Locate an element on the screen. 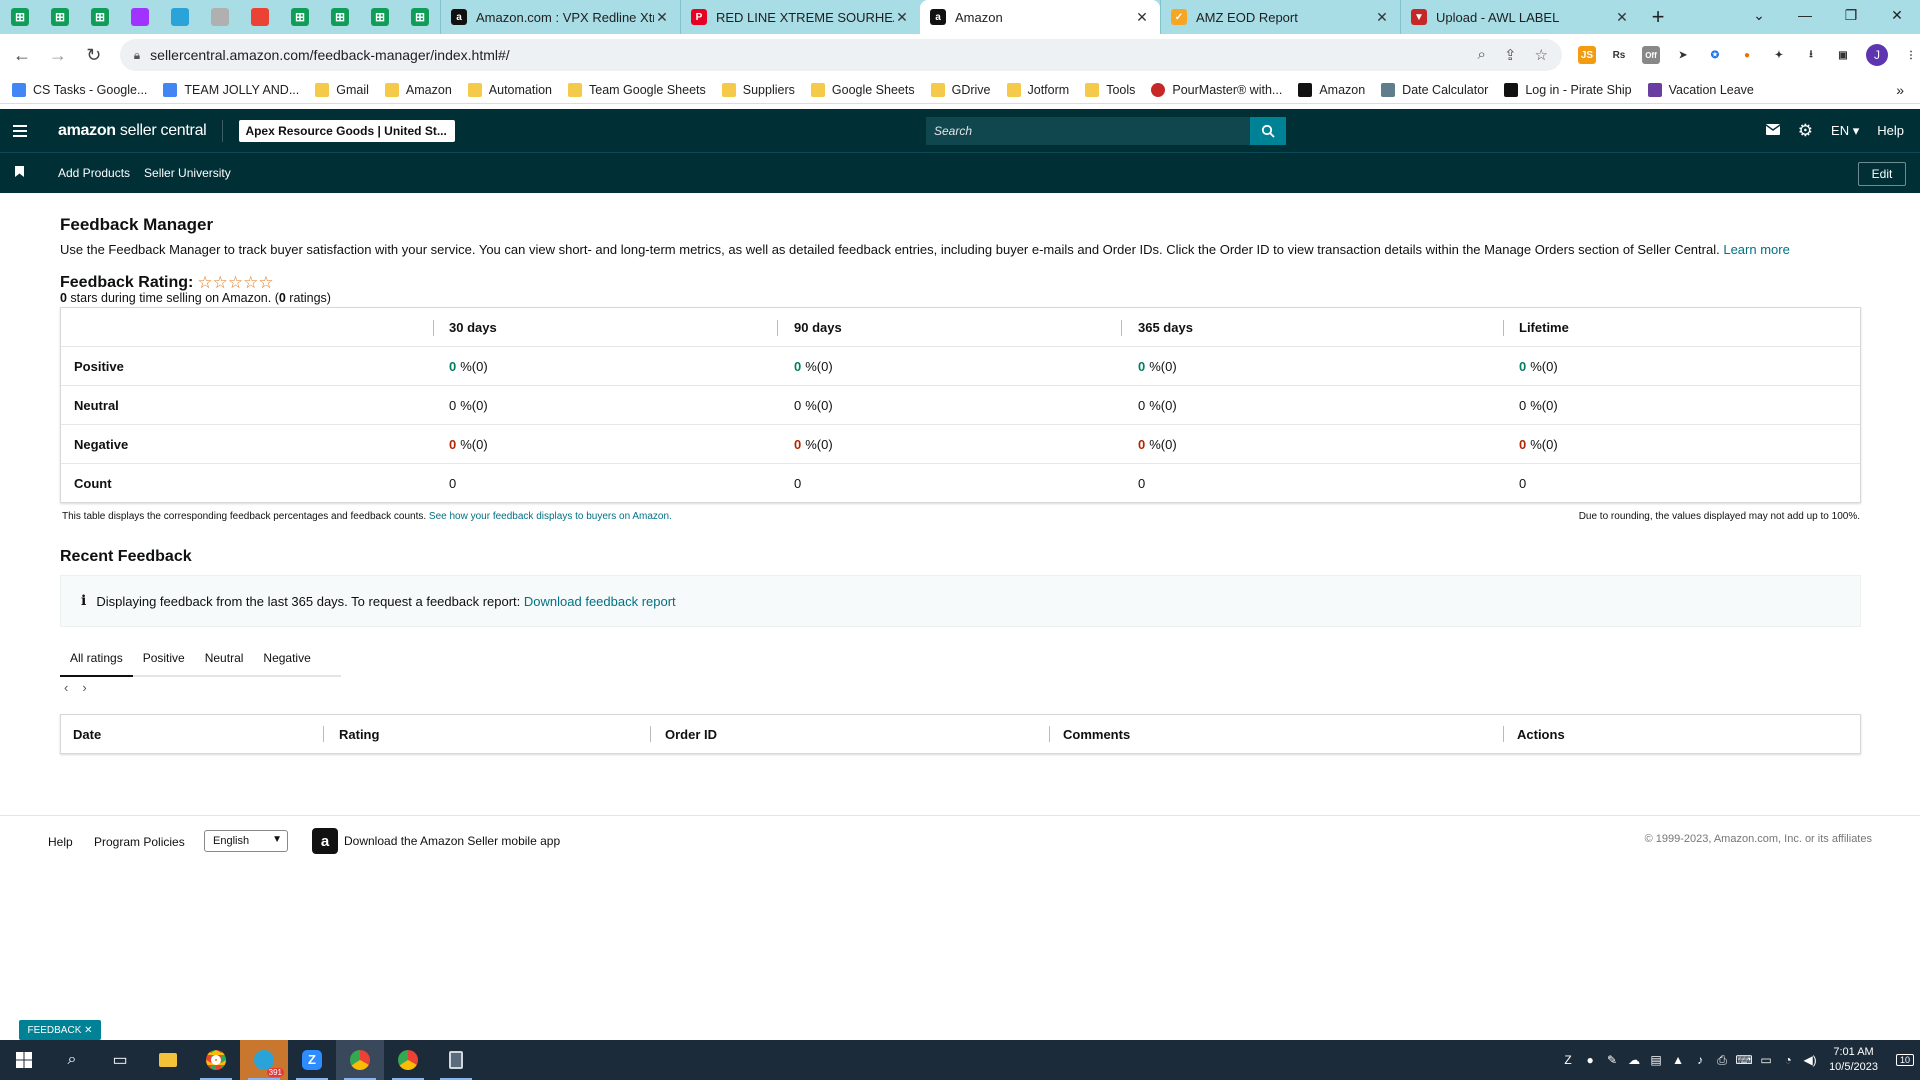 This screenshot has width=1920, height=1080. language-selector: EN ▾ is located at coordinates (1845, 131).